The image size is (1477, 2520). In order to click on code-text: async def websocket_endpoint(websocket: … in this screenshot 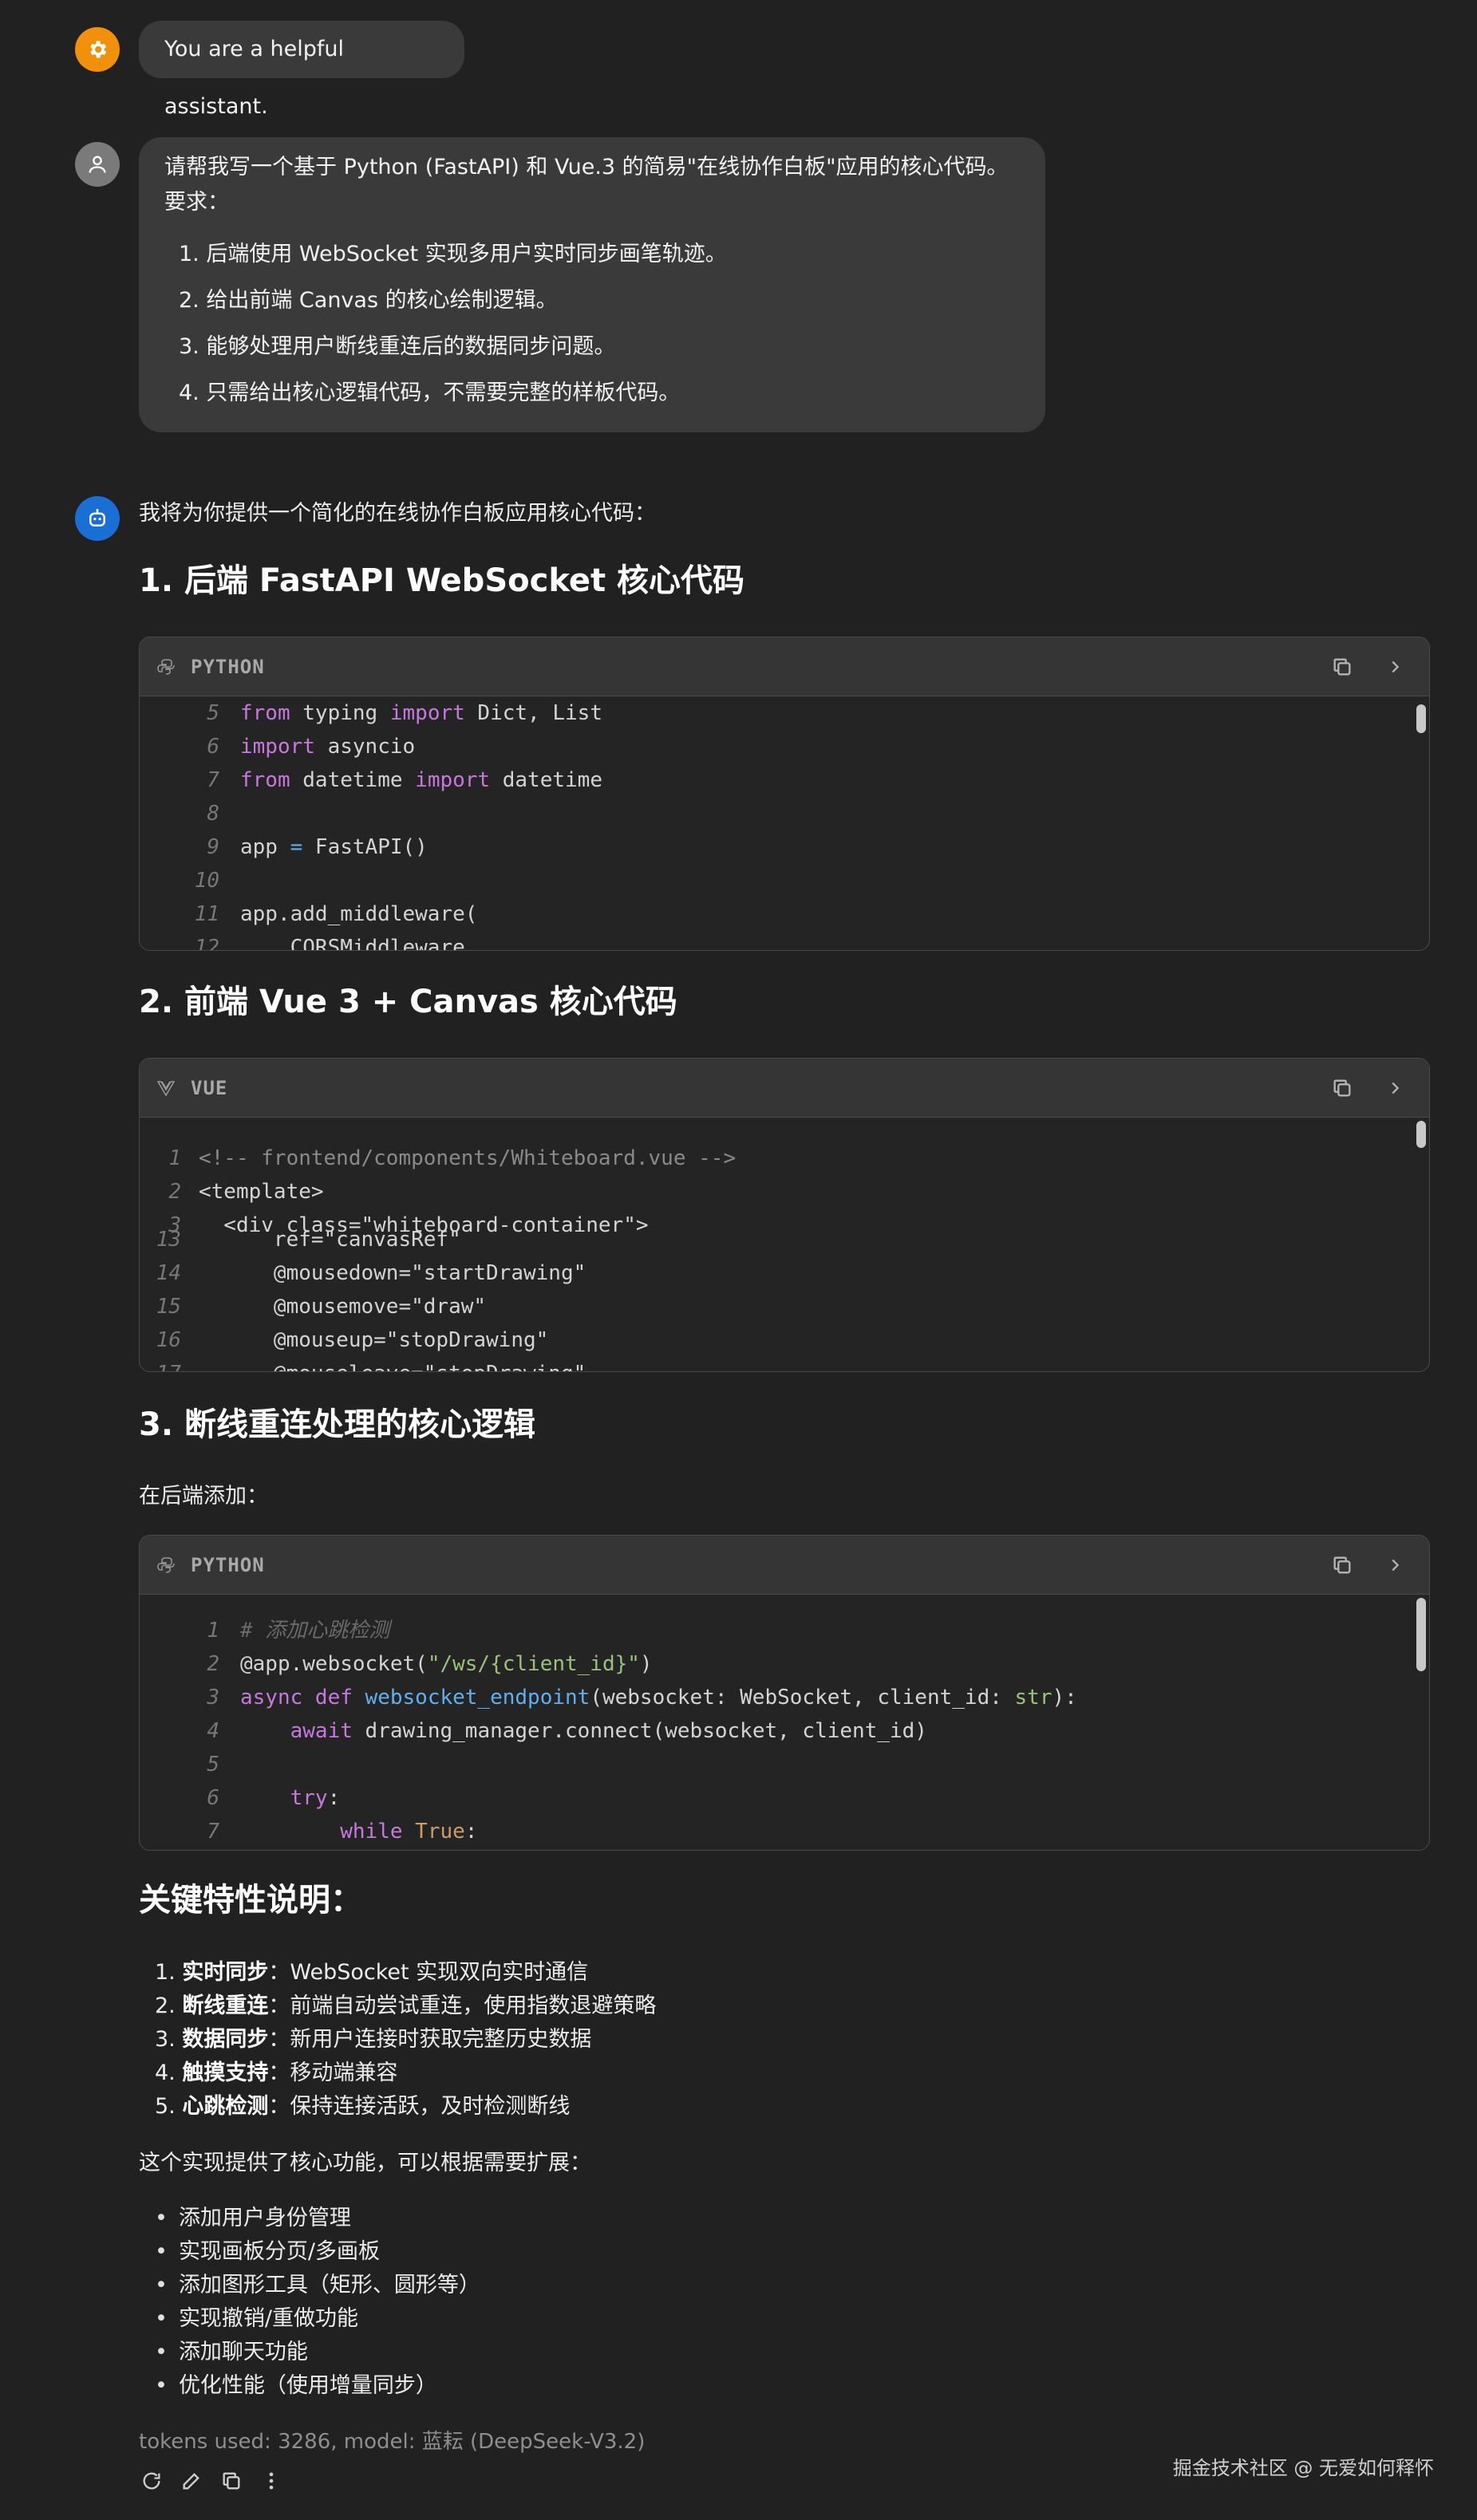, I will do `click(658, 1698)`.